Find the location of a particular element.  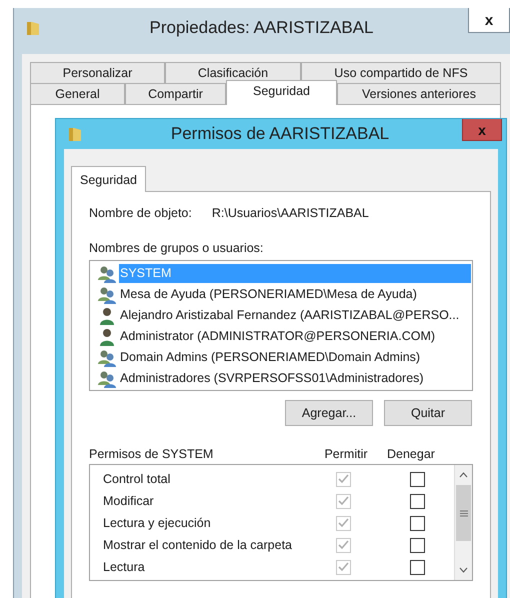

permission-name: Modificar is located at coordinates (129, 501).